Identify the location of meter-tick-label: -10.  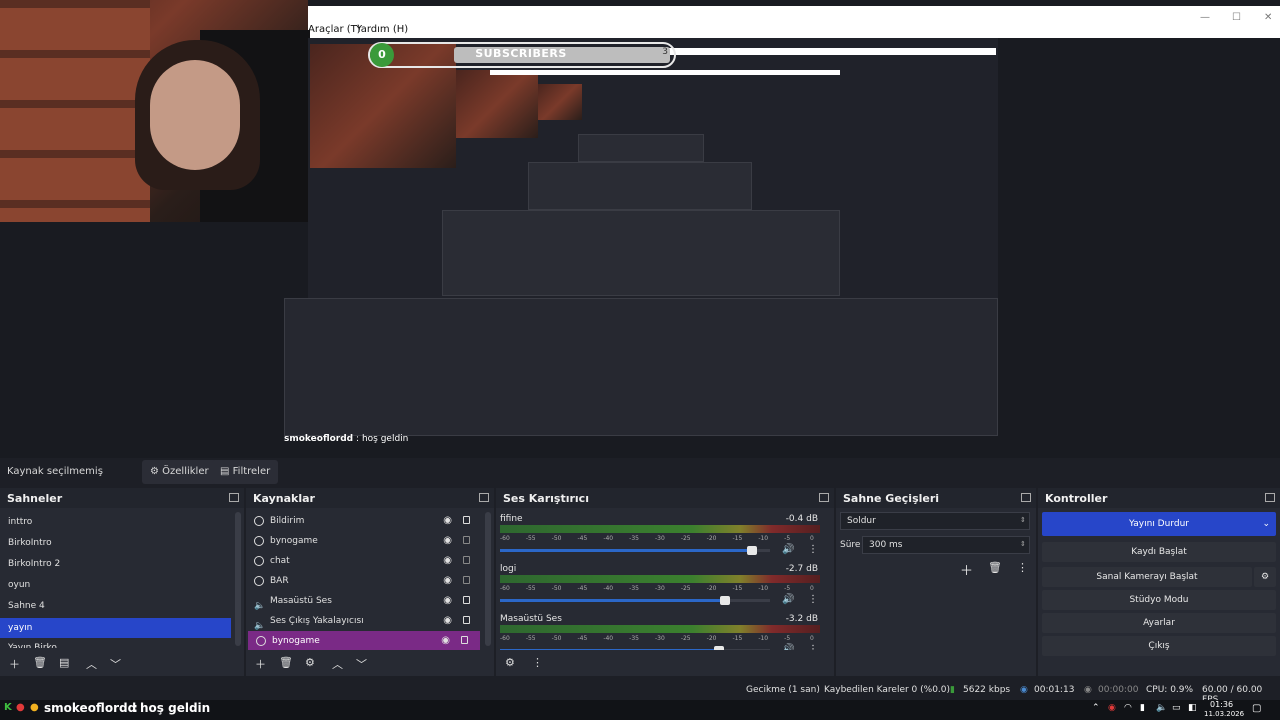
(763, 588).